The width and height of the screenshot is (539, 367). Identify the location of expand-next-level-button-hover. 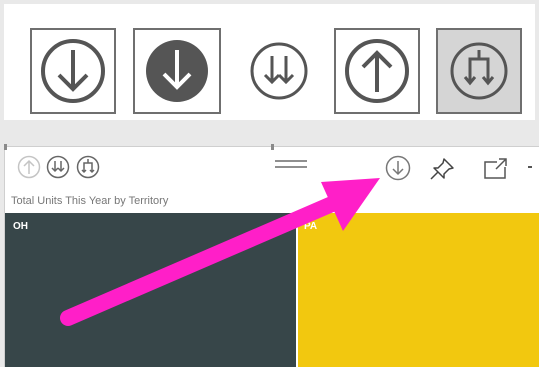
(479, 71).